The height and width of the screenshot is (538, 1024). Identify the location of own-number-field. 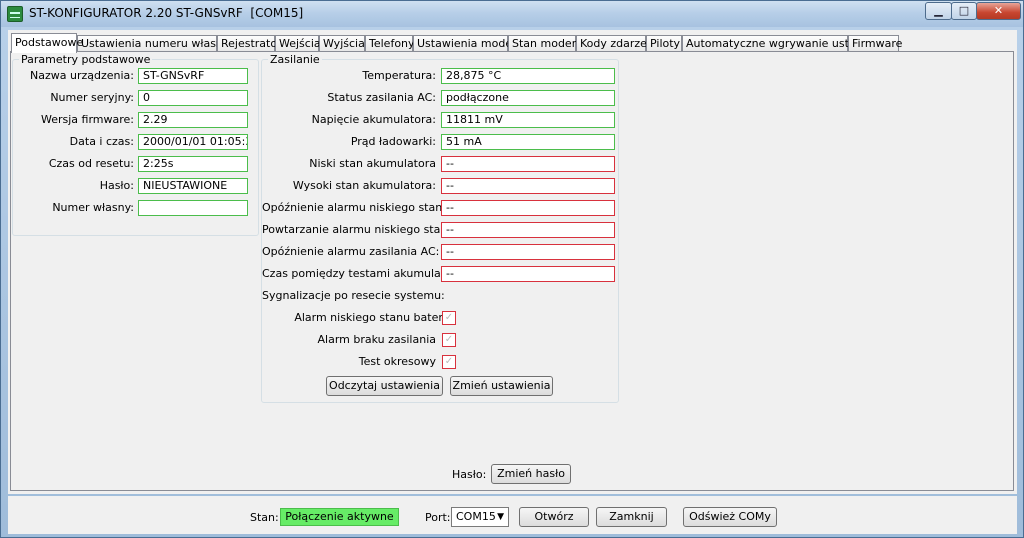
(193, 208).